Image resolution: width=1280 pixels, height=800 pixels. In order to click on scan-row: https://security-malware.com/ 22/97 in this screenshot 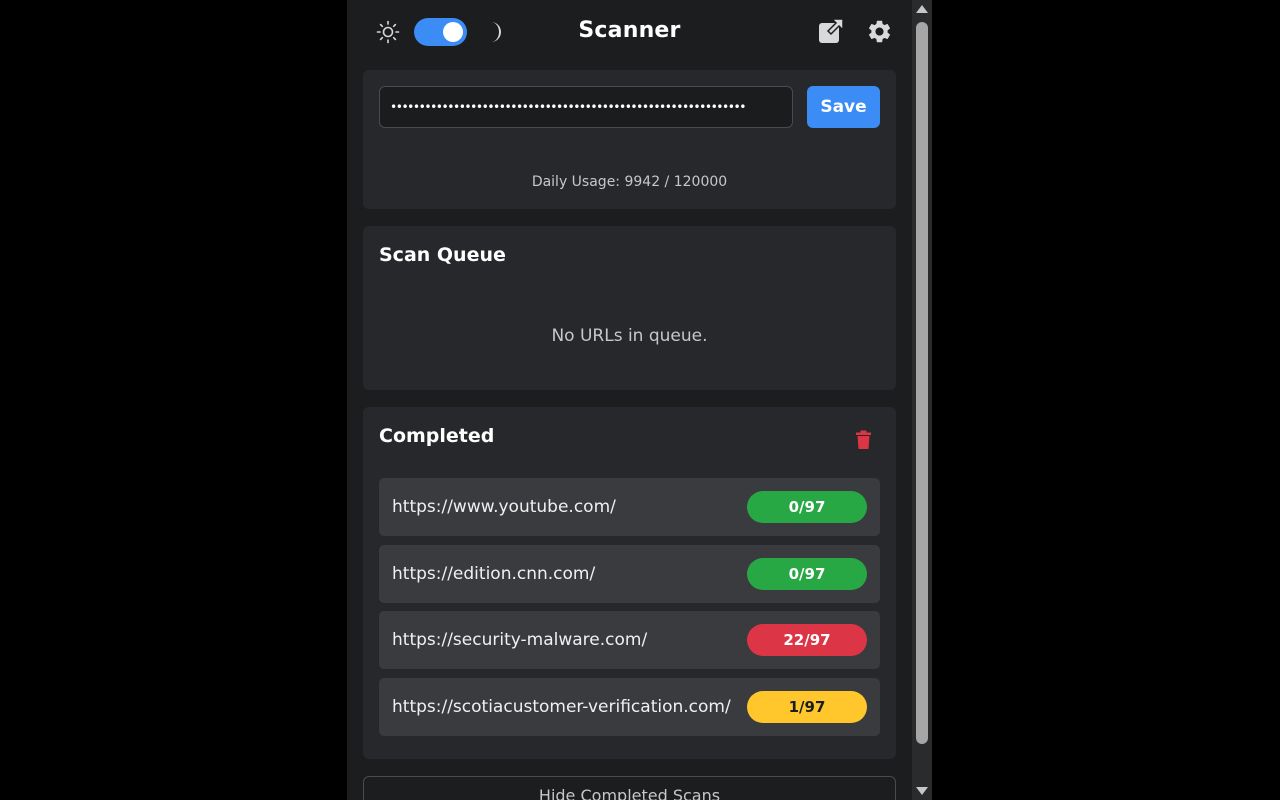, I will do `click(629, 640)`.